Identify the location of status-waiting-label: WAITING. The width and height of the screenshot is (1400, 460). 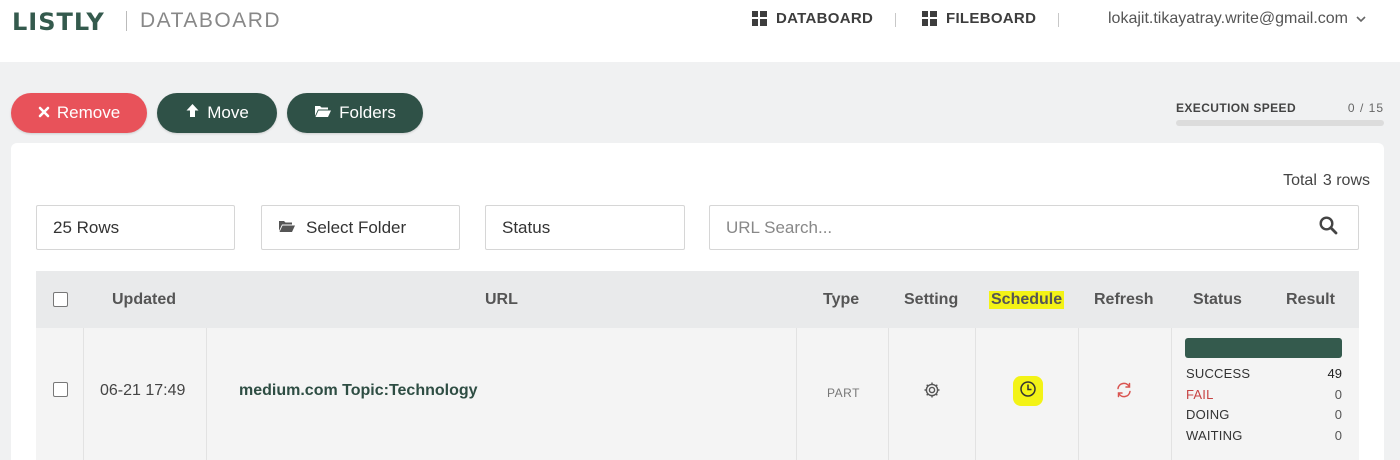
(1214, 435).